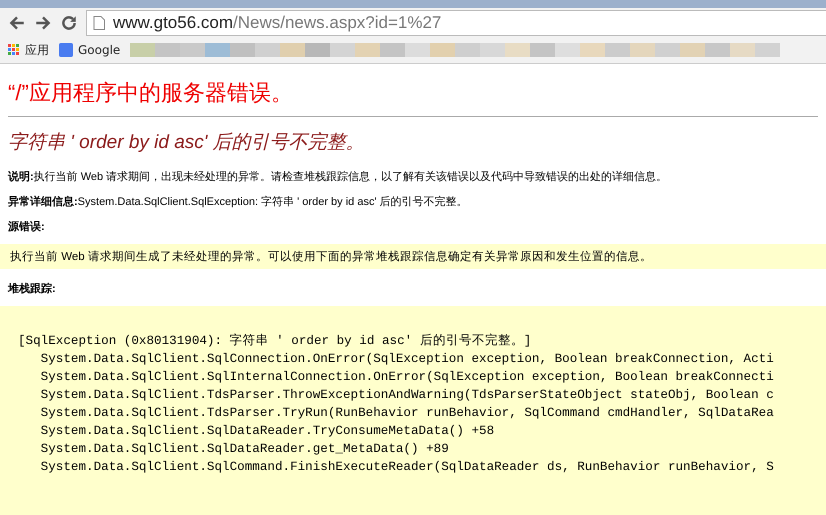 The height and width of the screenshot is (515, 826). I want to click on bookmark: 应用, so click(28, 50).